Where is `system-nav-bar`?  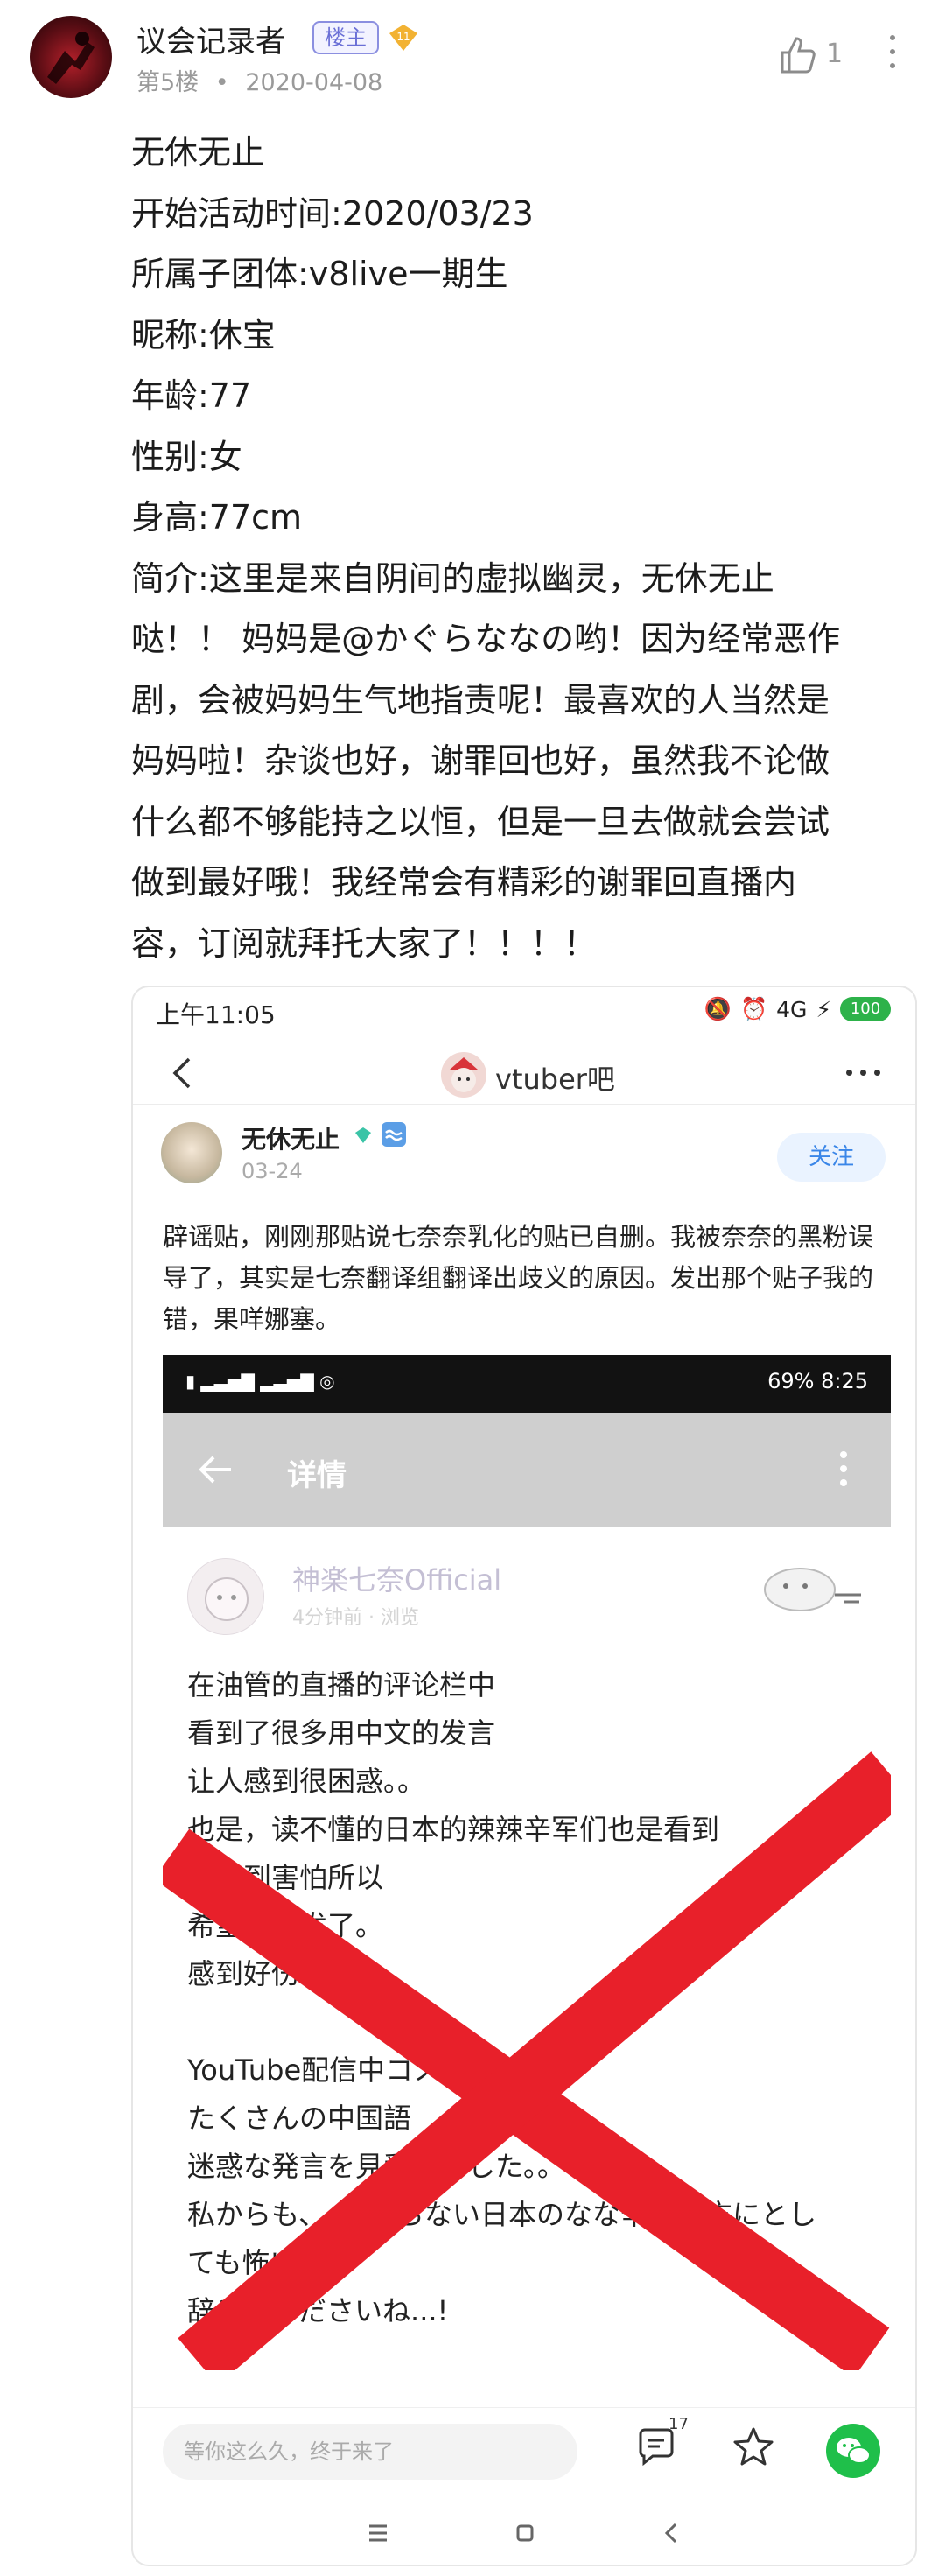 system-nav-bar is located at coordinates (524, 2533).